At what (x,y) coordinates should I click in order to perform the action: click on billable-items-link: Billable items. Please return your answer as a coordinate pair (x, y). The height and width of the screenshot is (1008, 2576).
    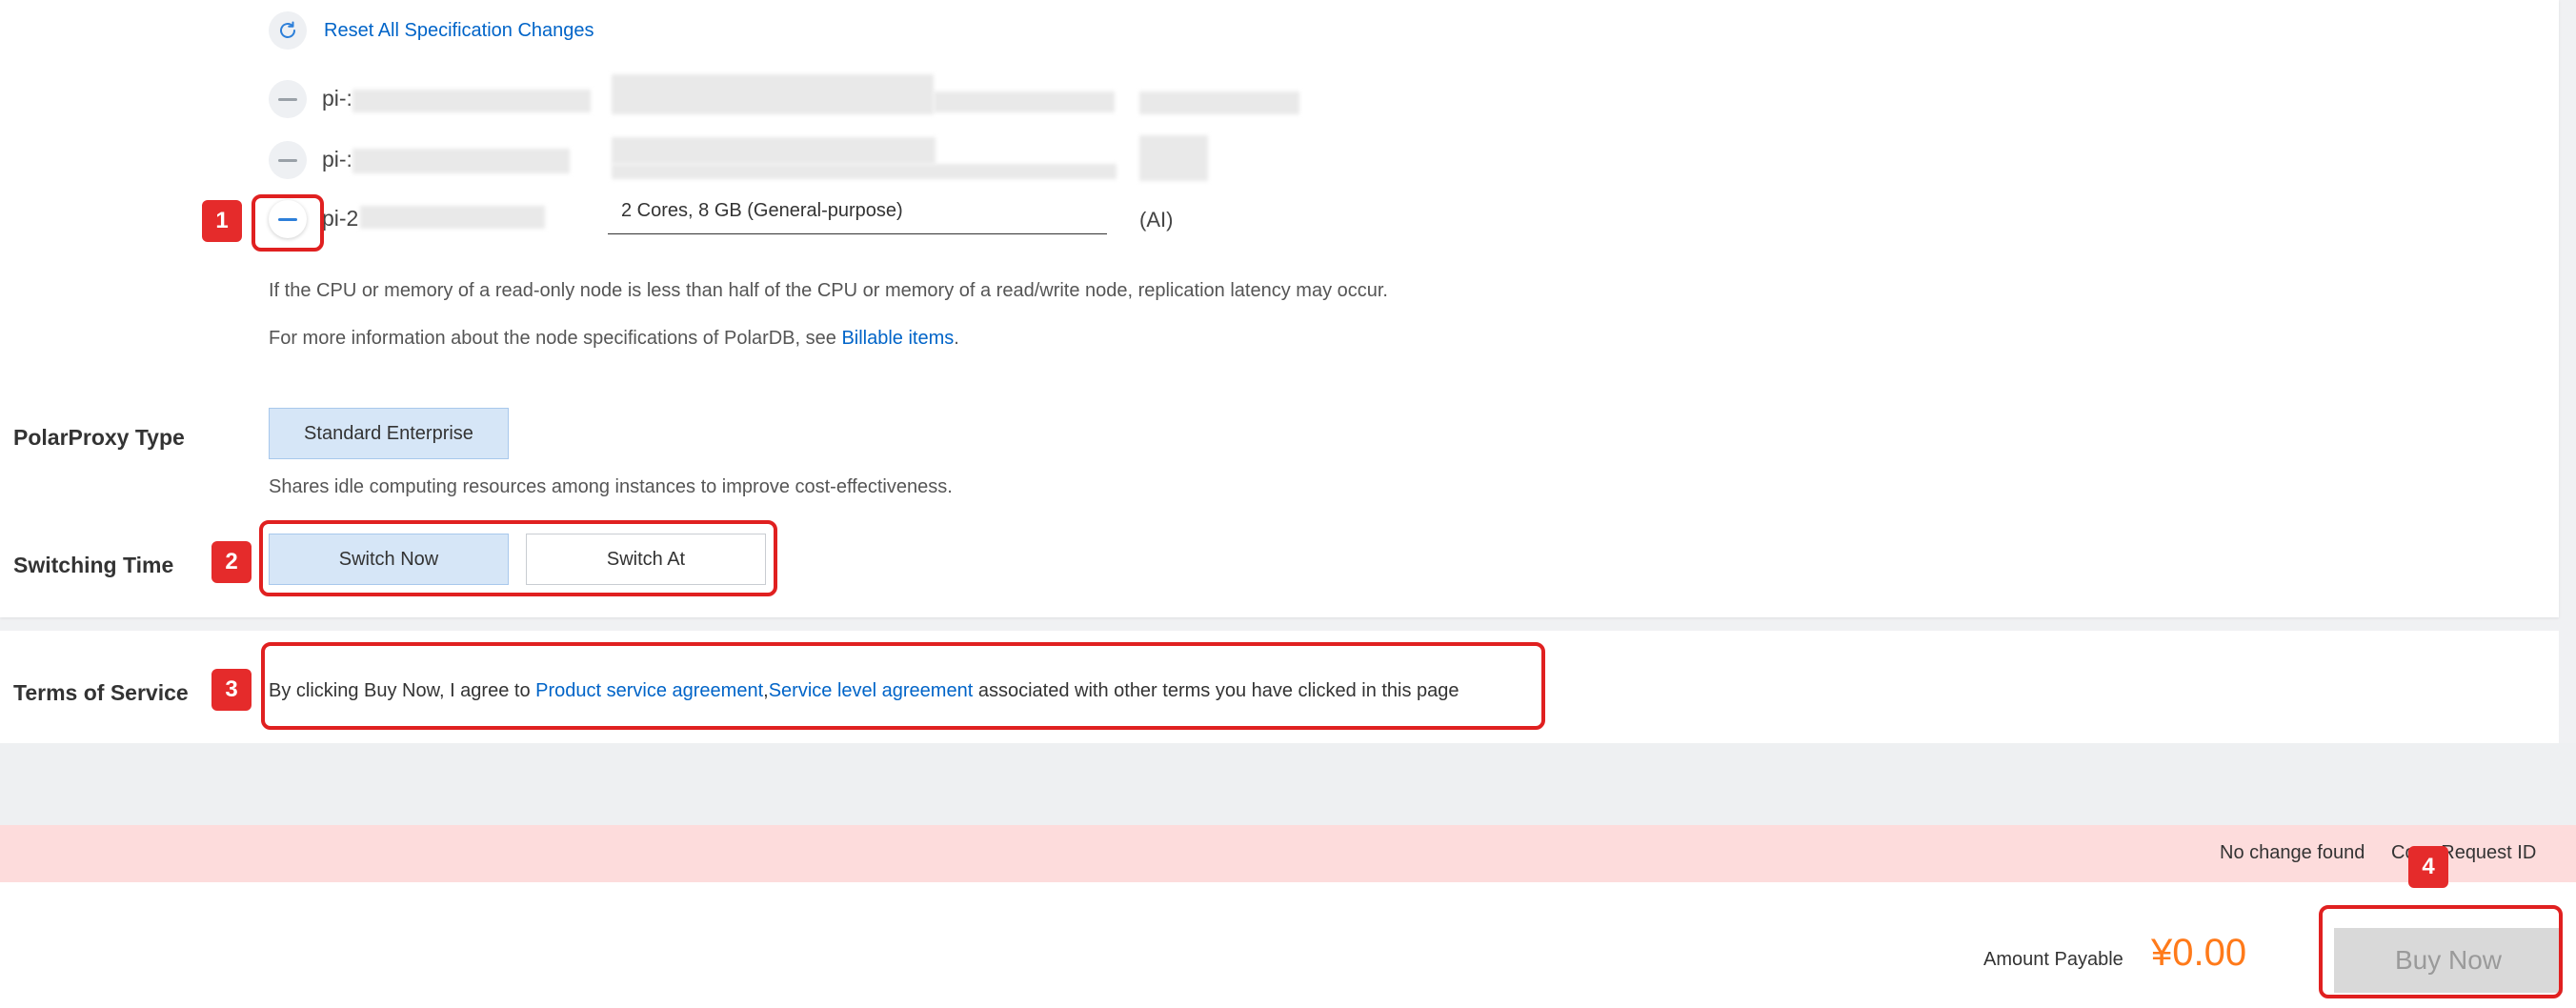
    Looking at the image, I should click on (897, 339).